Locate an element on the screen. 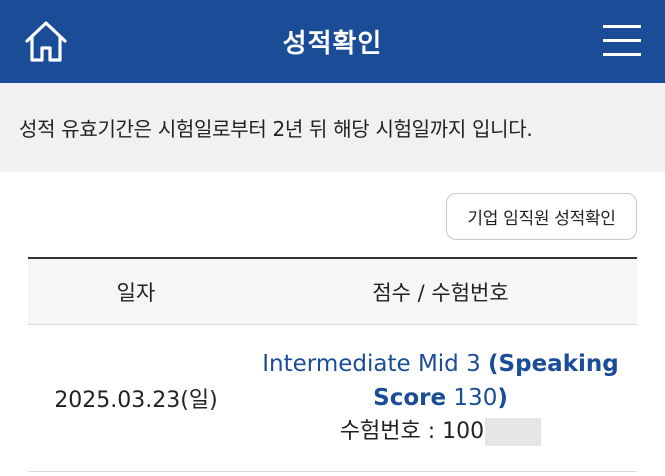  exam-number-label: 수험번호 : is located at coordinates (391, 431).